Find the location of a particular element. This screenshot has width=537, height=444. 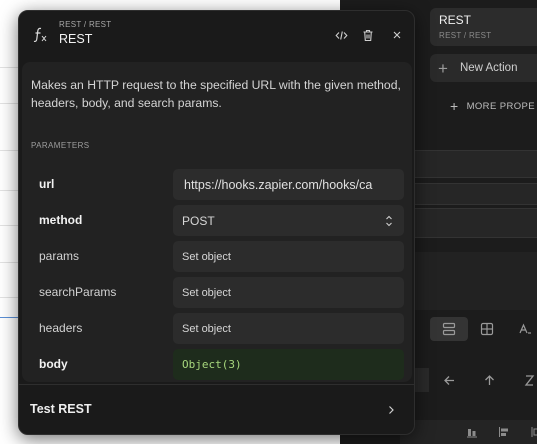

param-label-url: url is located at coordinates (47, 184).